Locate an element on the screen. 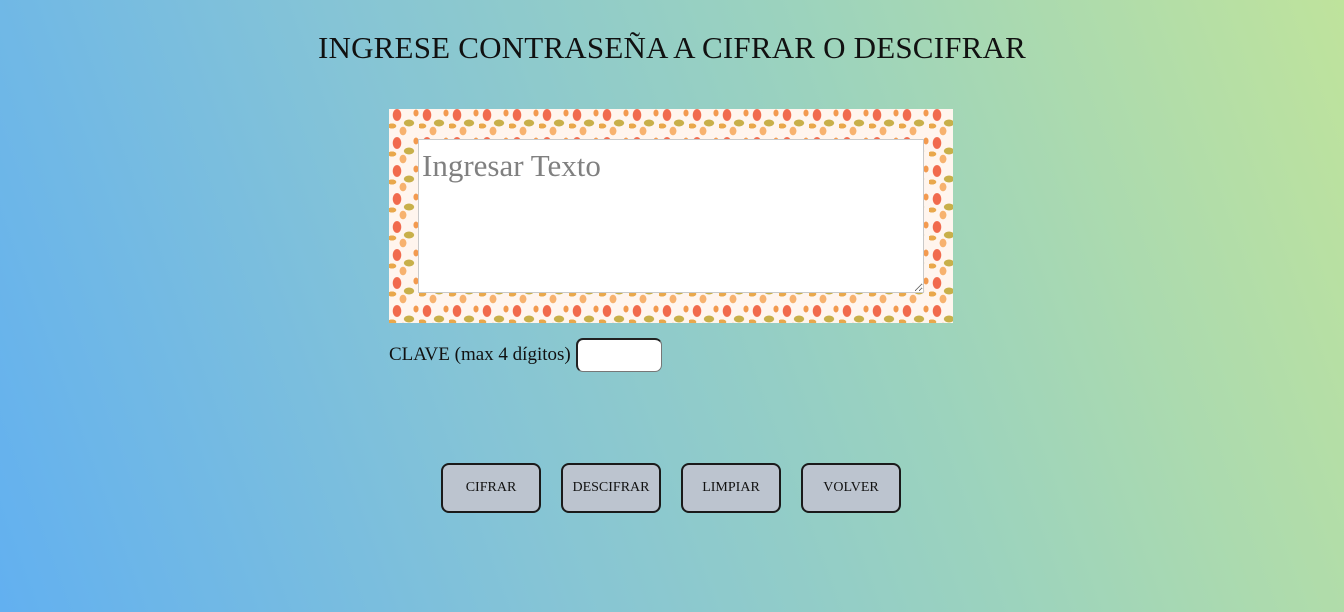  clave-label: CLAVE (max 4 dígitos) is located at coordinates (480, 354).